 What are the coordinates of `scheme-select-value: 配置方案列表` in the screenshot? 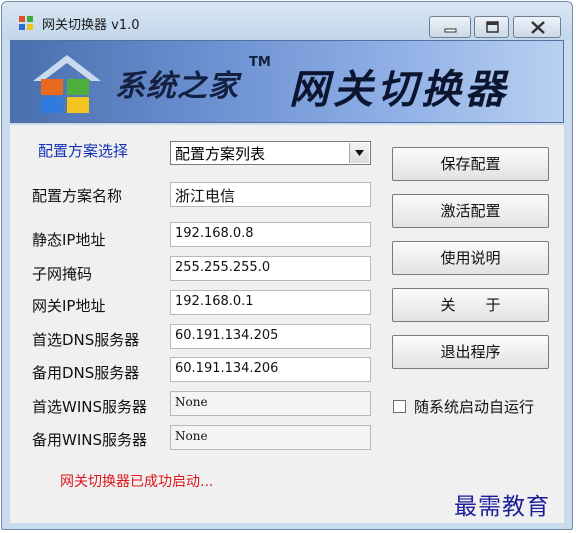 It's located at (220, 154).